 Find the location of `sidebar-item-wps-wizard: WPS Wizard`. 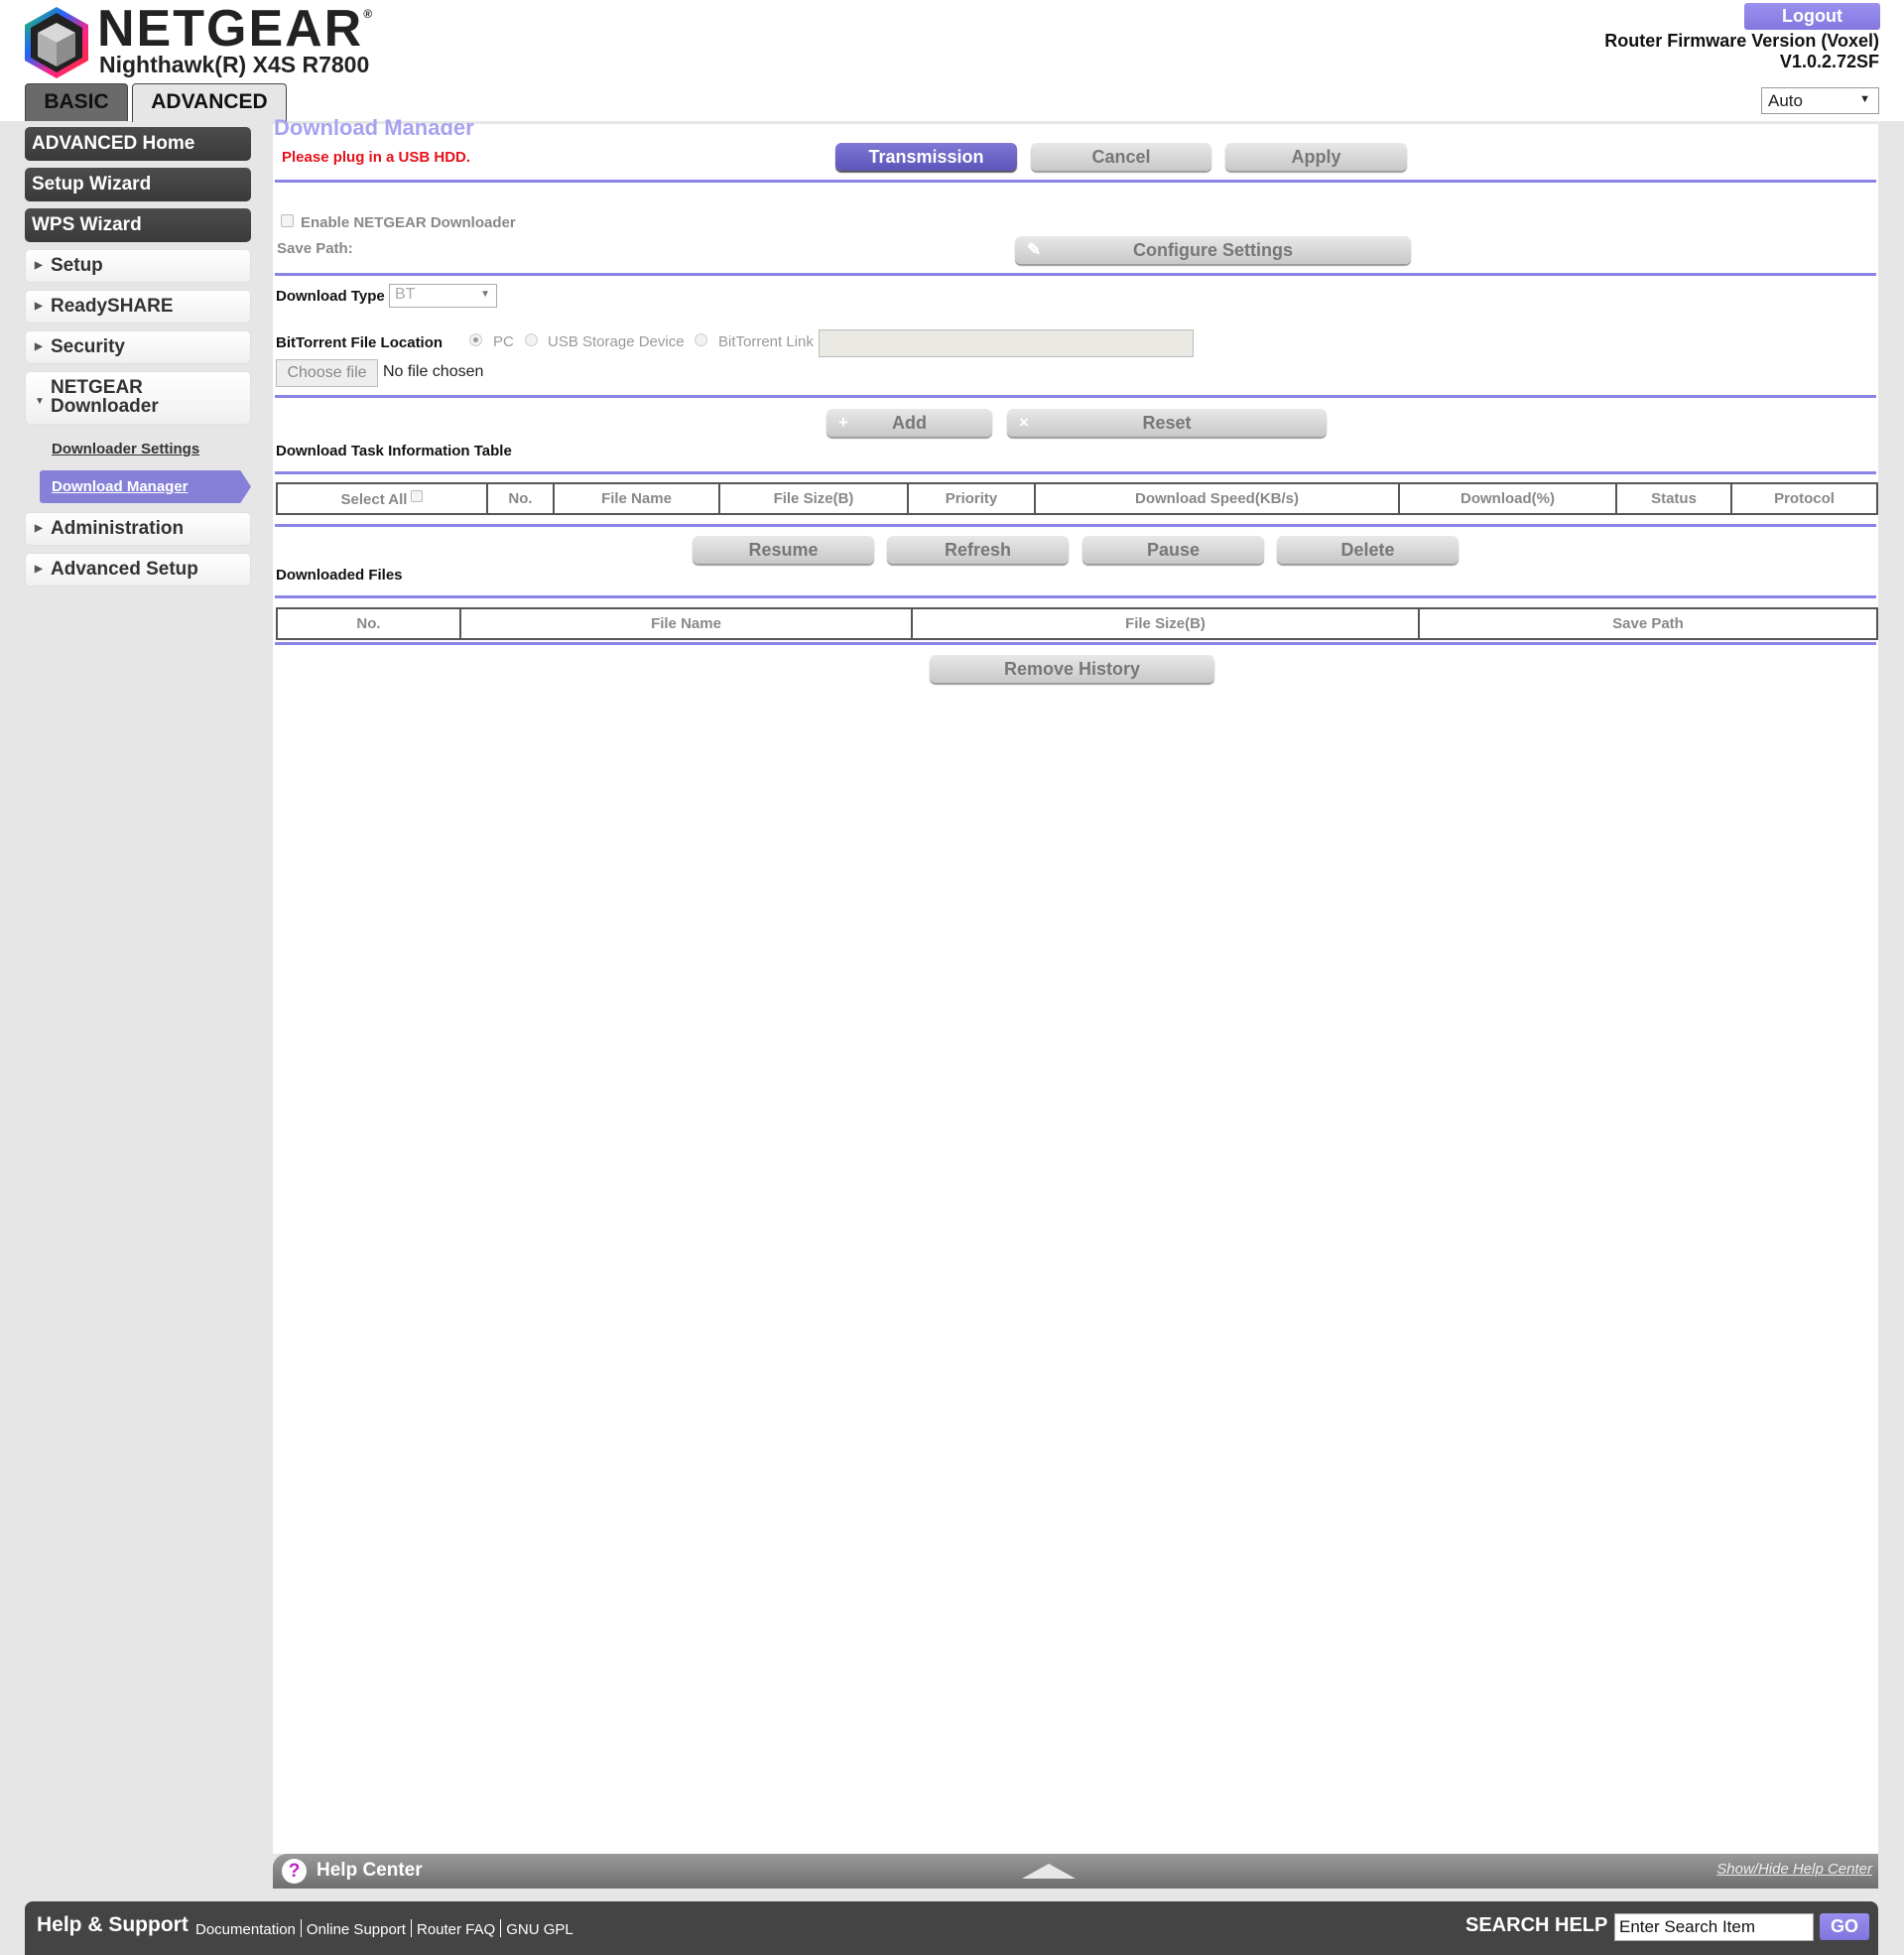

sidebar-item-wps-wizard: WPS Wizard is located at coordinates (138, 225).